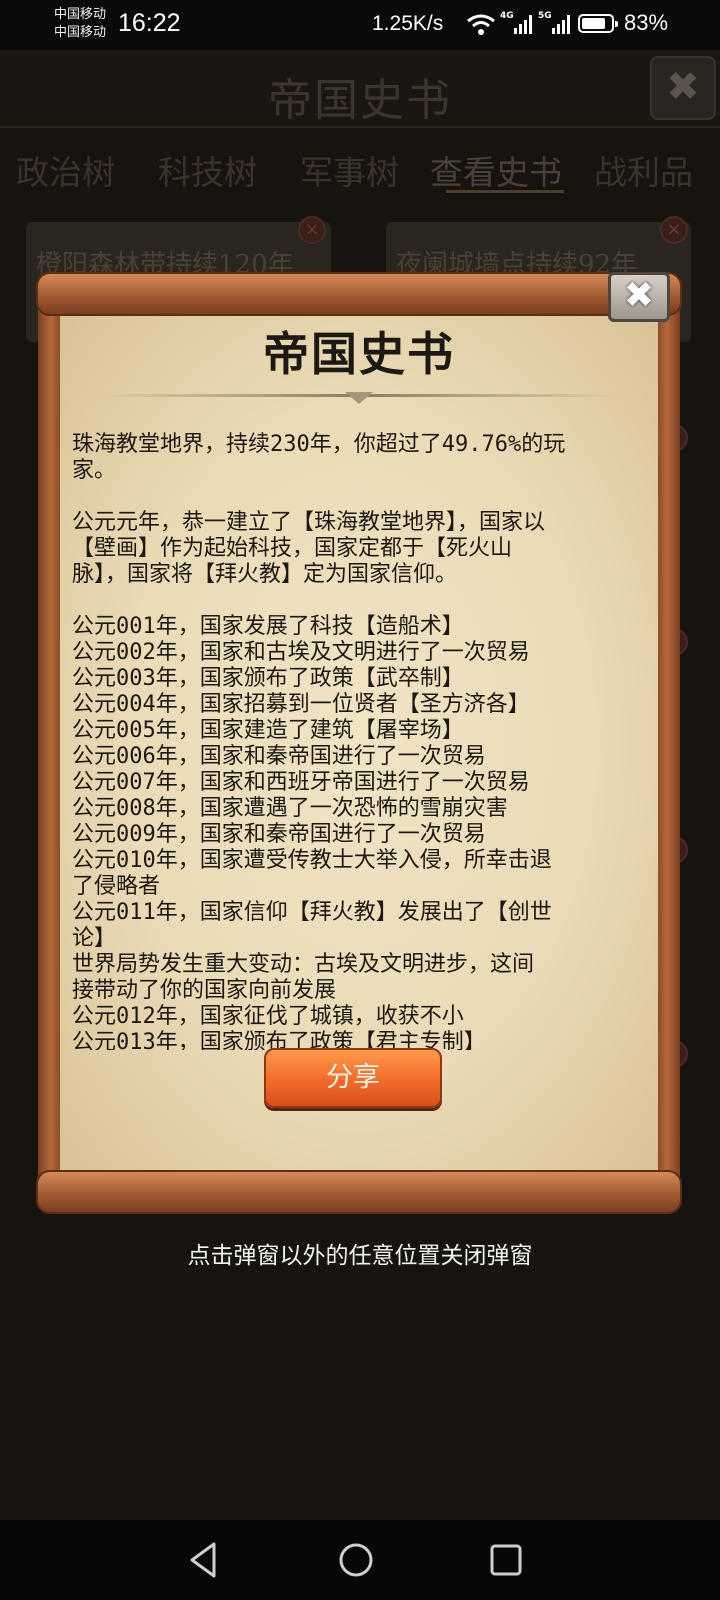  Describe the element at coordinates (312, 860) in the screenshot. I see `history-line: 公元010年，国家遭受传教士大举入侵，所幸击退` at that location.